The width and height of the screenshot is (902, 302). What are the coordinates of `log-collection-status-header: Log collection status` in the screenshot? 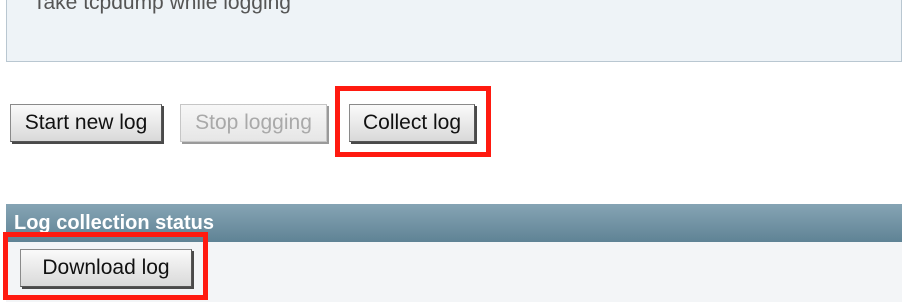 It's located at (454, 223).